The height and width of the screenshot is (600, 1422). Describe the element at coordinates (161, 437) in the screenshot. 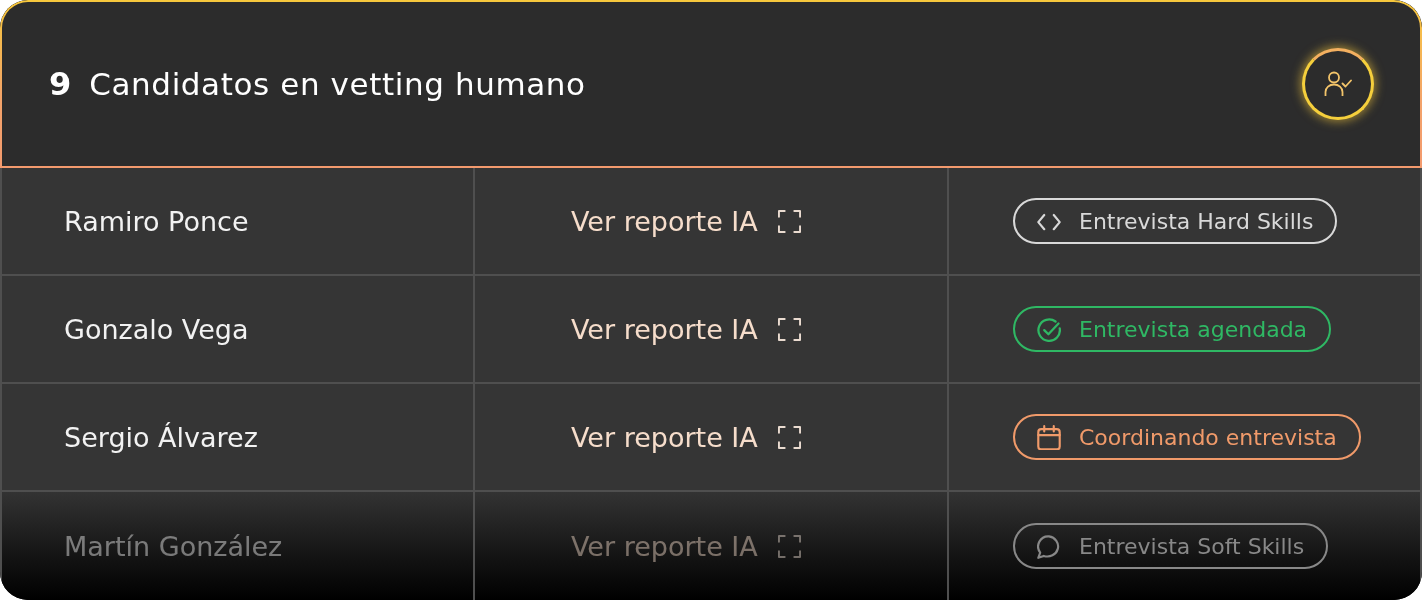

I see `candidate-name: Sergio Álvarez` at that location.